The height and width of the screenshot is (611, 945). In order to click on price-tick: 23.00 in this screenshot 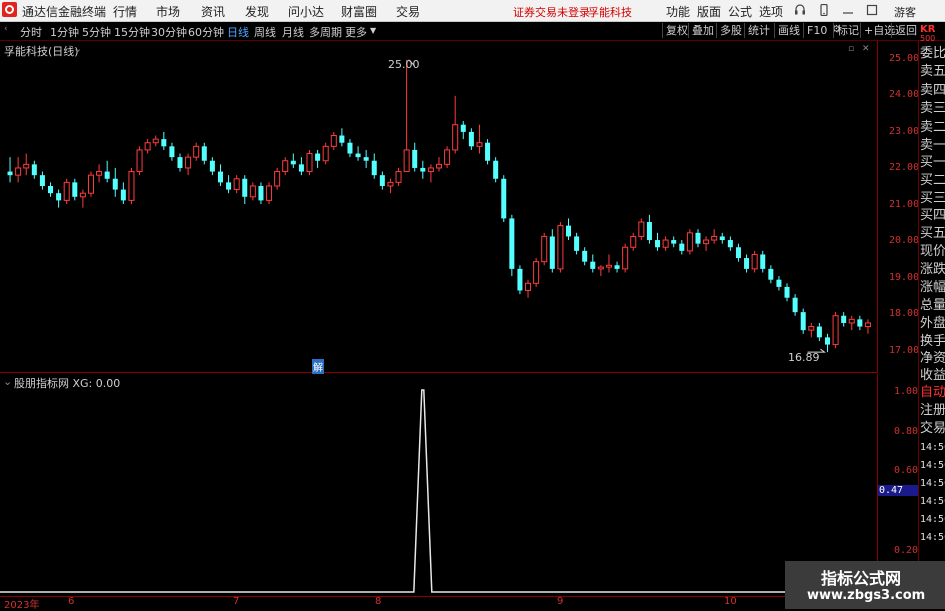, I will do `click(904, 131)`.